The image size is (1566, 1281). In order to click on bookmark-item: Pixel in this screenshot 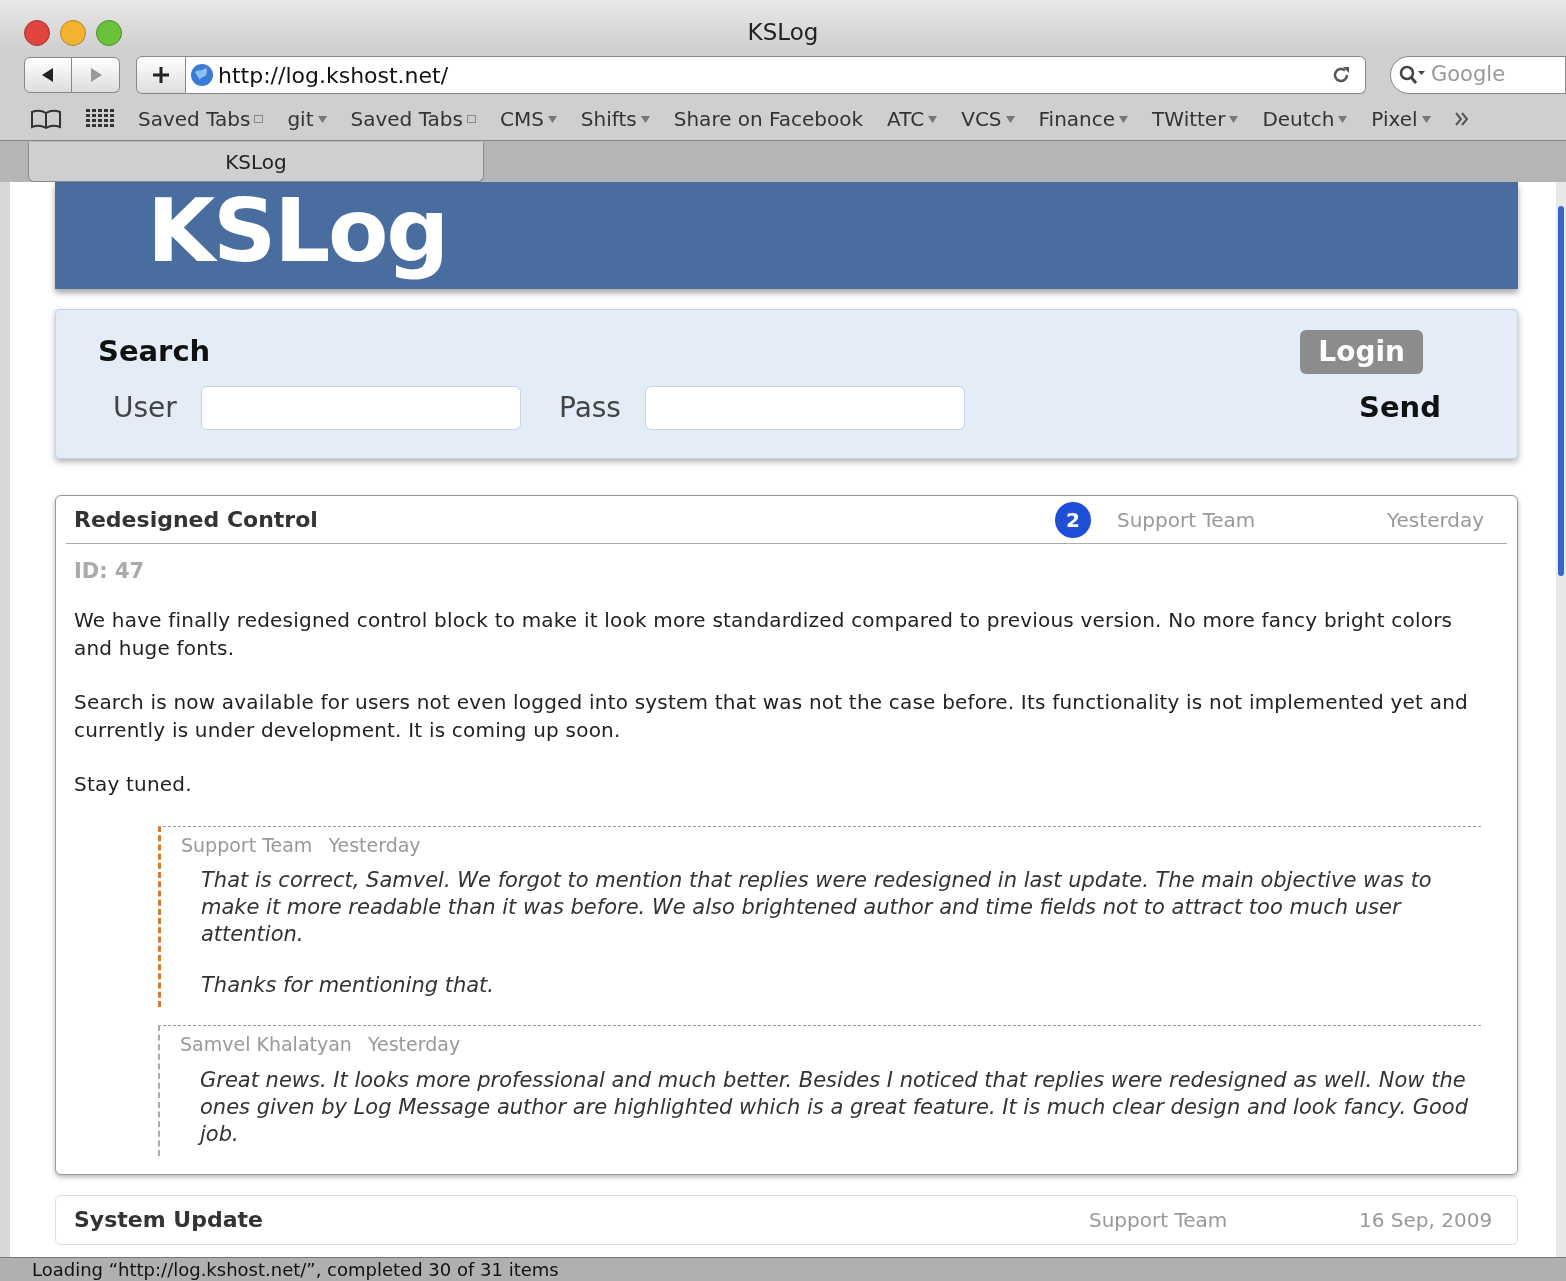, I will do `click(1401, 119)`.